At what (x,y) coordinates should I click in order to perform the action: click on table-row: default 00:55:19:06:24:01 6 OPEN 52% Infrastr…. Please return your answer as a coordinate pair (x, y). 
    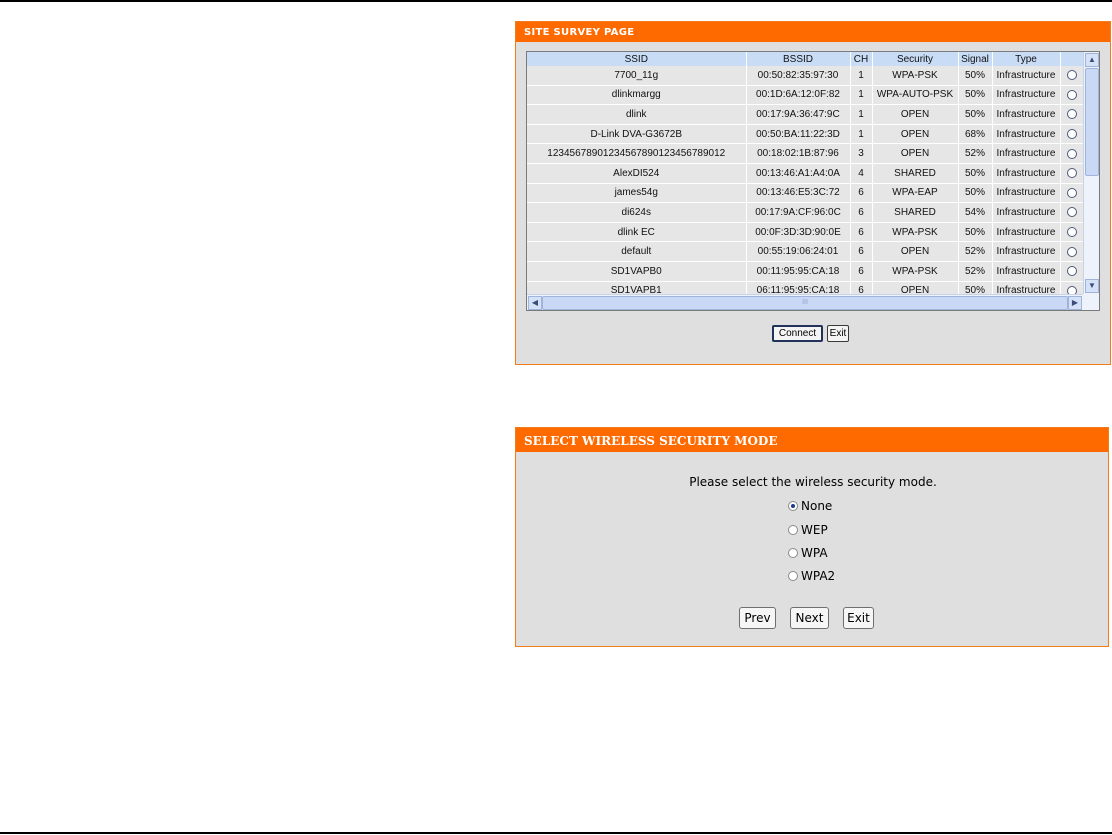
    Looking at the image, I should click on (805, 251).